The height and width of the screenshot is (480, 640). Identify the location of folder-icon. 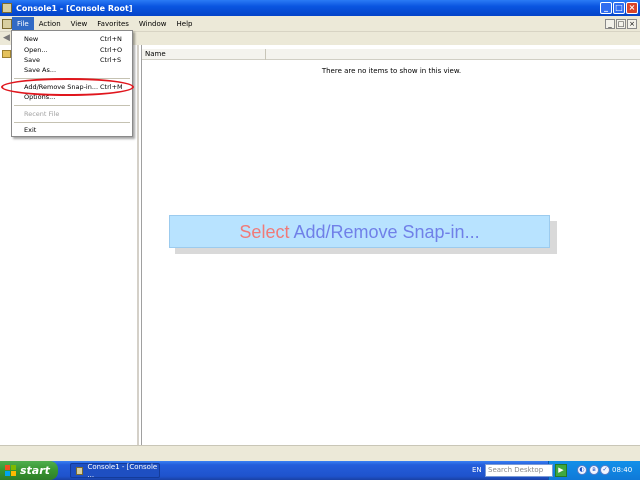
(6, 54).